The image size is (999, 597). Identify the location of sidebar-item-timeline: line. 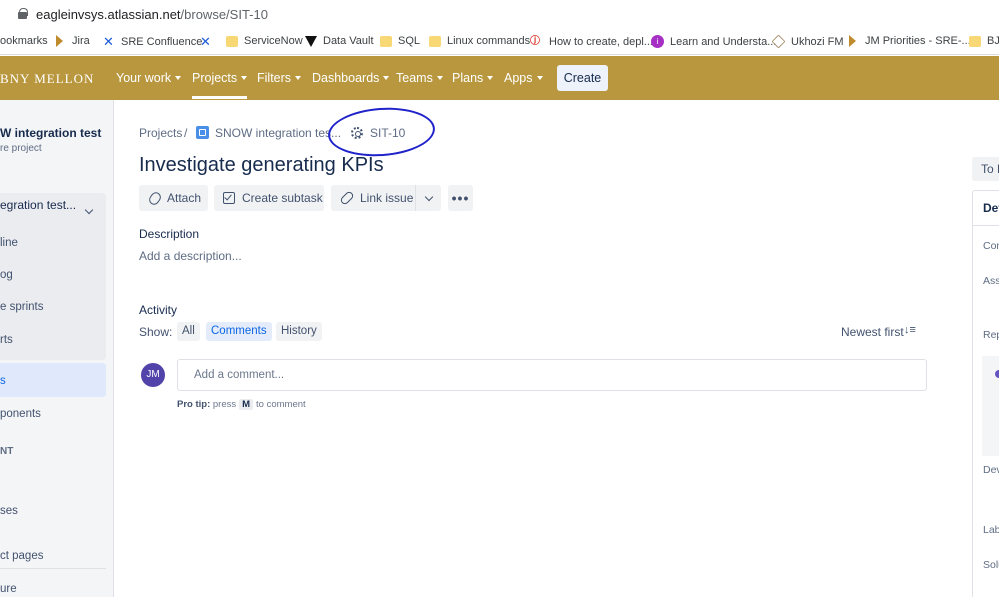
(9, 243).